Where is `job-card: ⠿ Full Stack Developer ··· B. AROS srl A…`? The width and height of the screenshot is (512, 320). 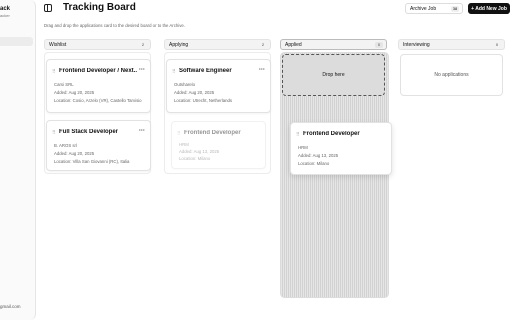
job-card: ⠿ Full Stack Developer ··· B. AROS srl A… is located at coordinates (98, 145).